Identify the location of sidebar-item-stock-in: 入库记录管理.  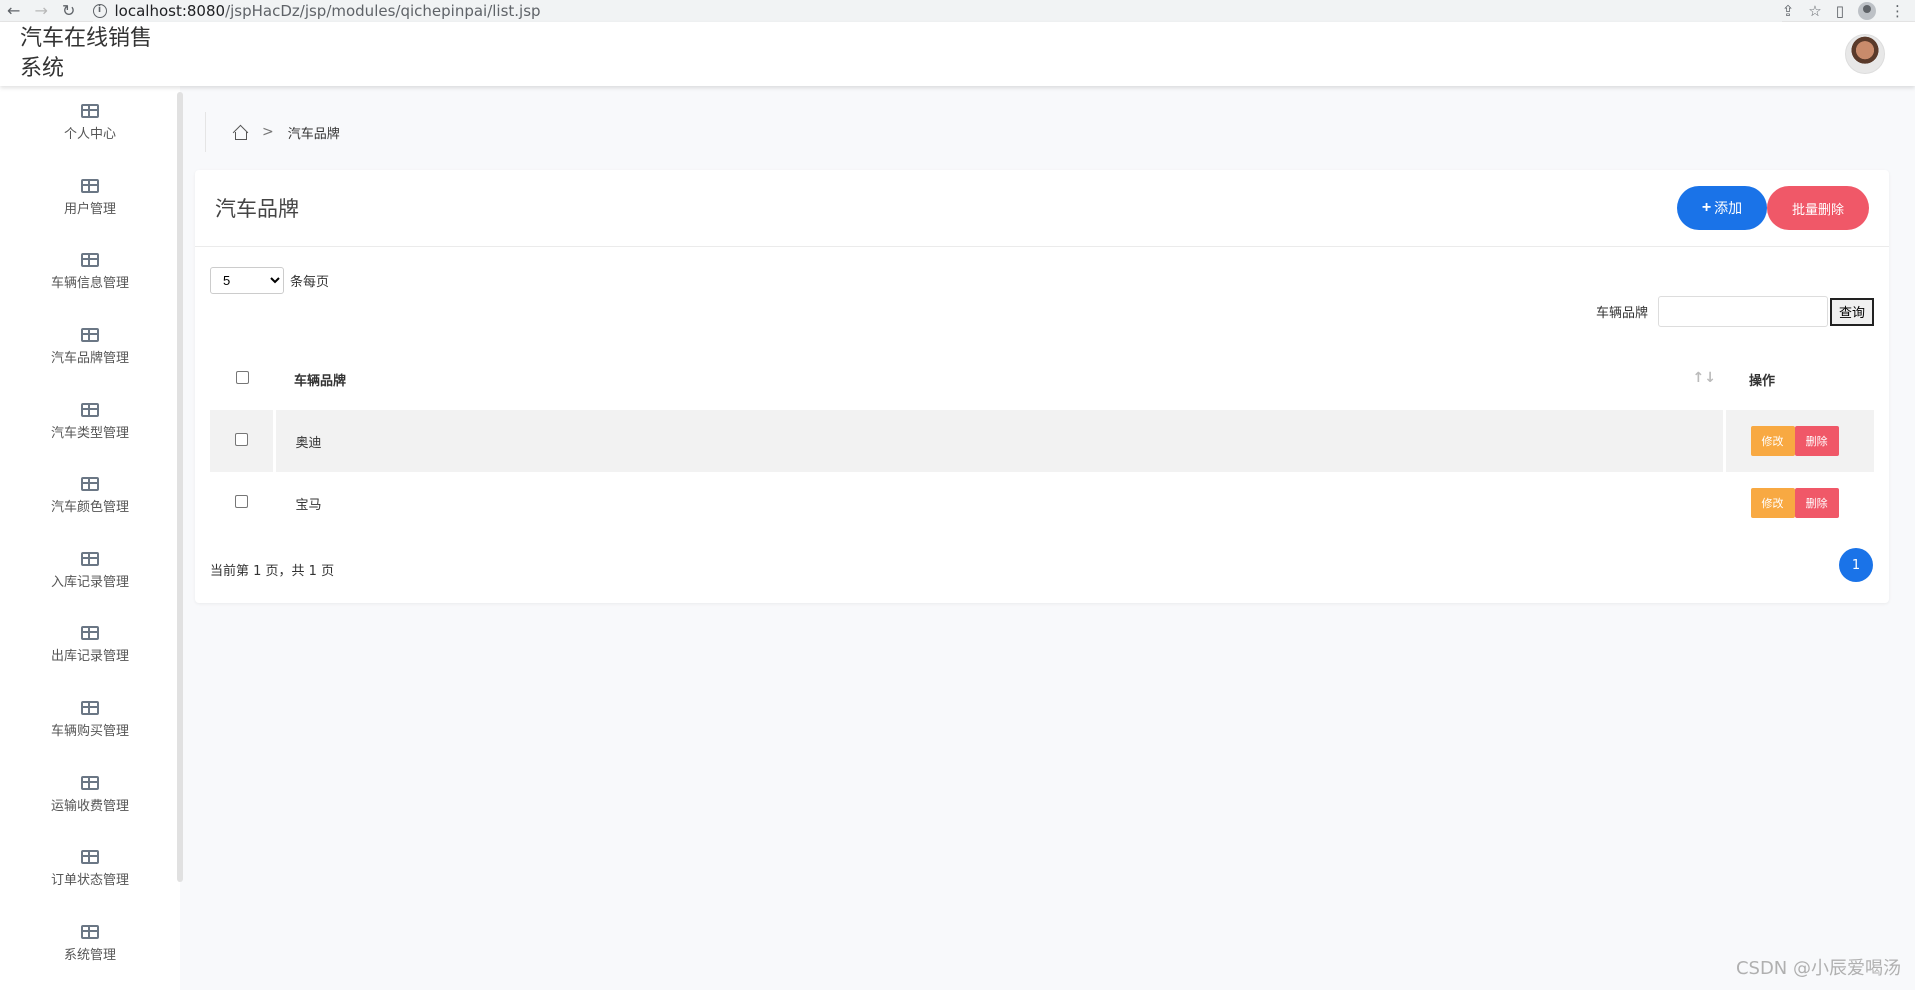
(90, 571).